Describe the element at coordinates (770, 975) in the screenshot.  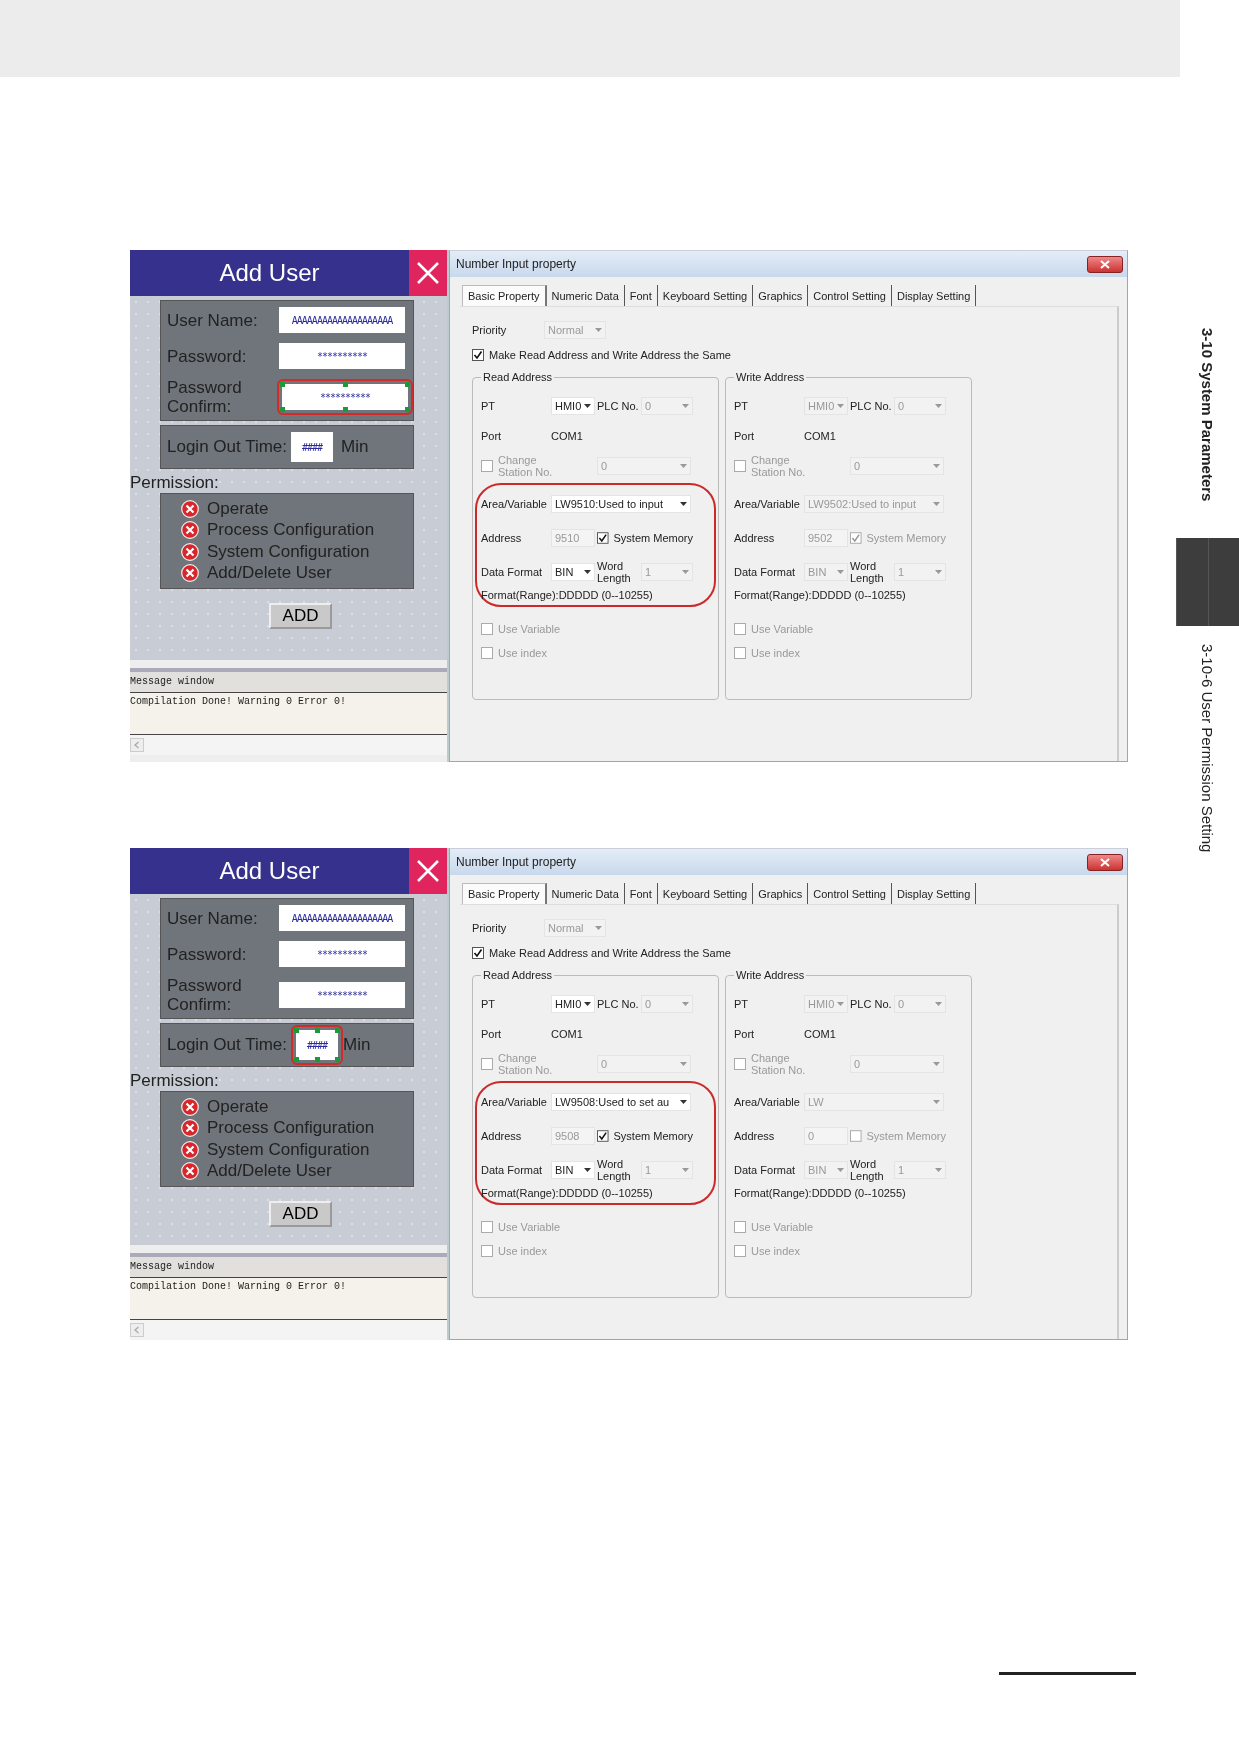
I see `group-title: Write Address` at that location.